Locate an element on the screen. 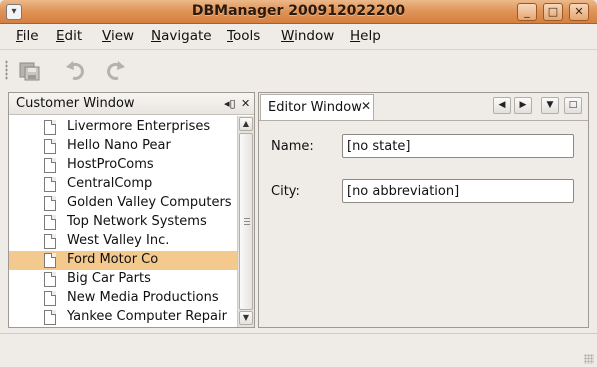 Image resolution: width=597 pixels, height=367 pixels. redo-icon is located at coordinates (116, 70).